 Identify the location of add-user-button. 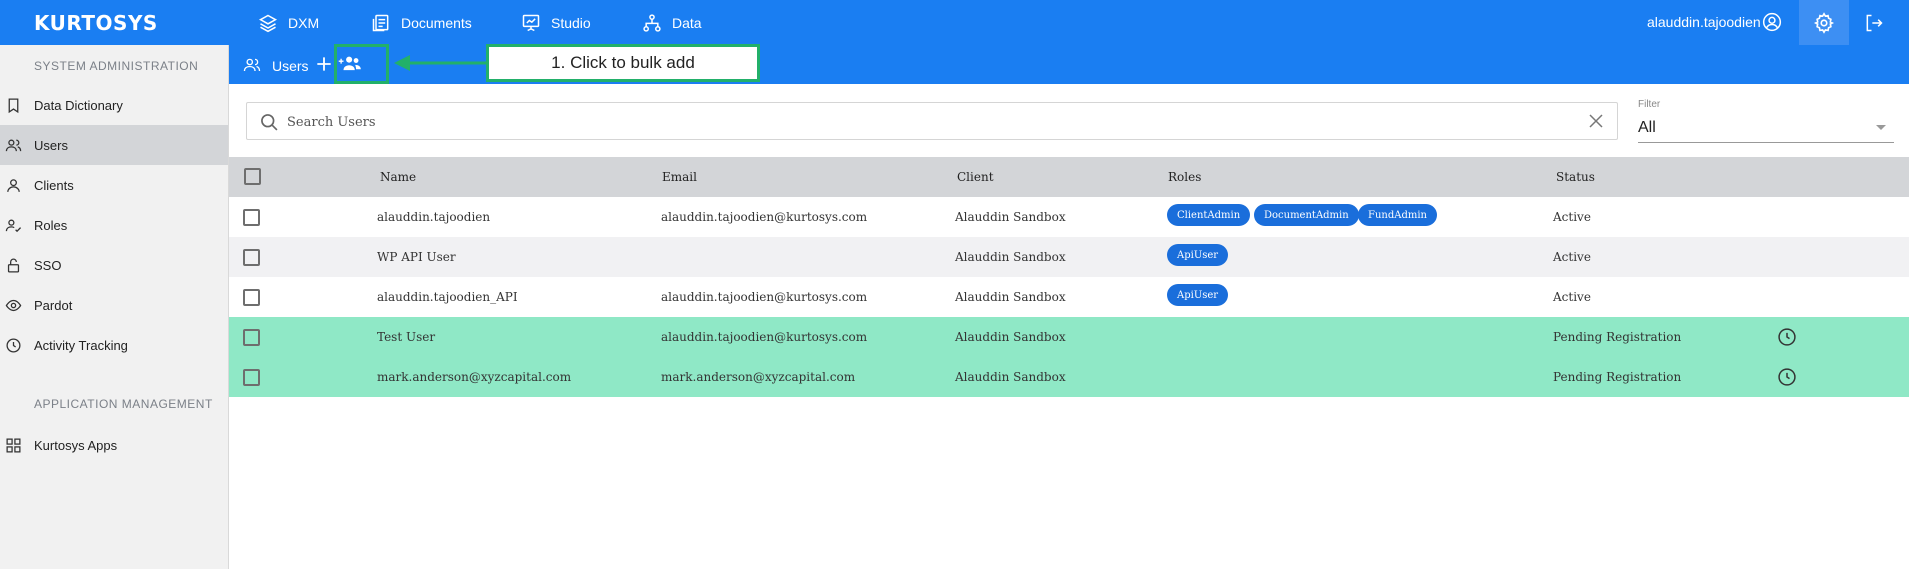
(324, 64).